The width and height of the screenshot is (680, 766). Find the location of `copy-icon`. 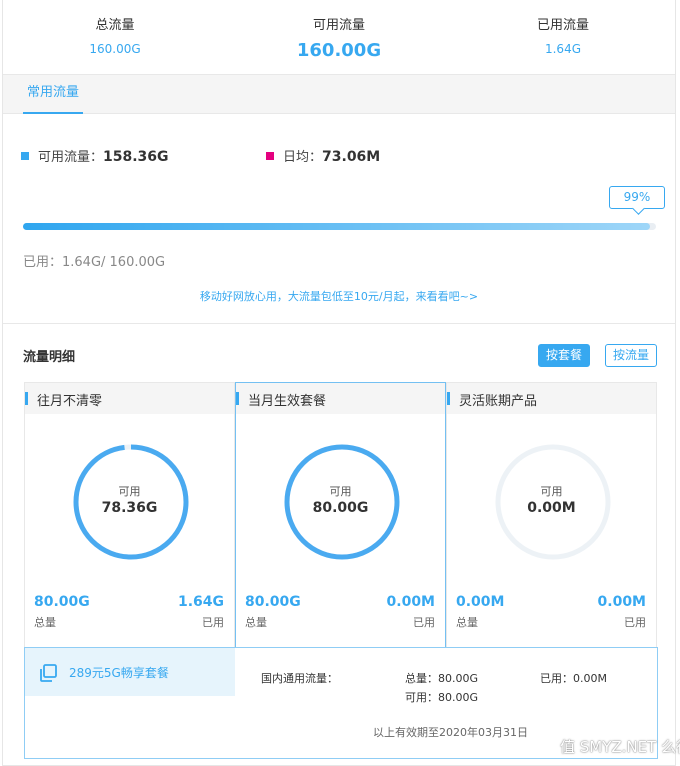

copy-icon is located at coordinates (48, 673).